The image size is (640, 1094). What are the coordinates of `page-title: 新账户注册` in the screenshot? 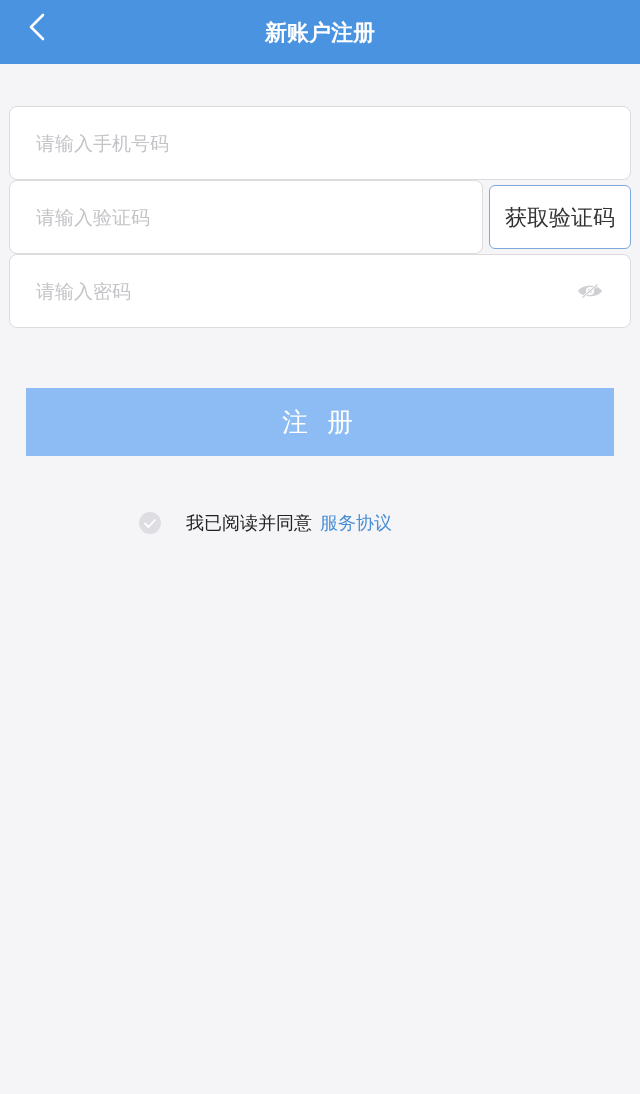 It's located at (320, 32).